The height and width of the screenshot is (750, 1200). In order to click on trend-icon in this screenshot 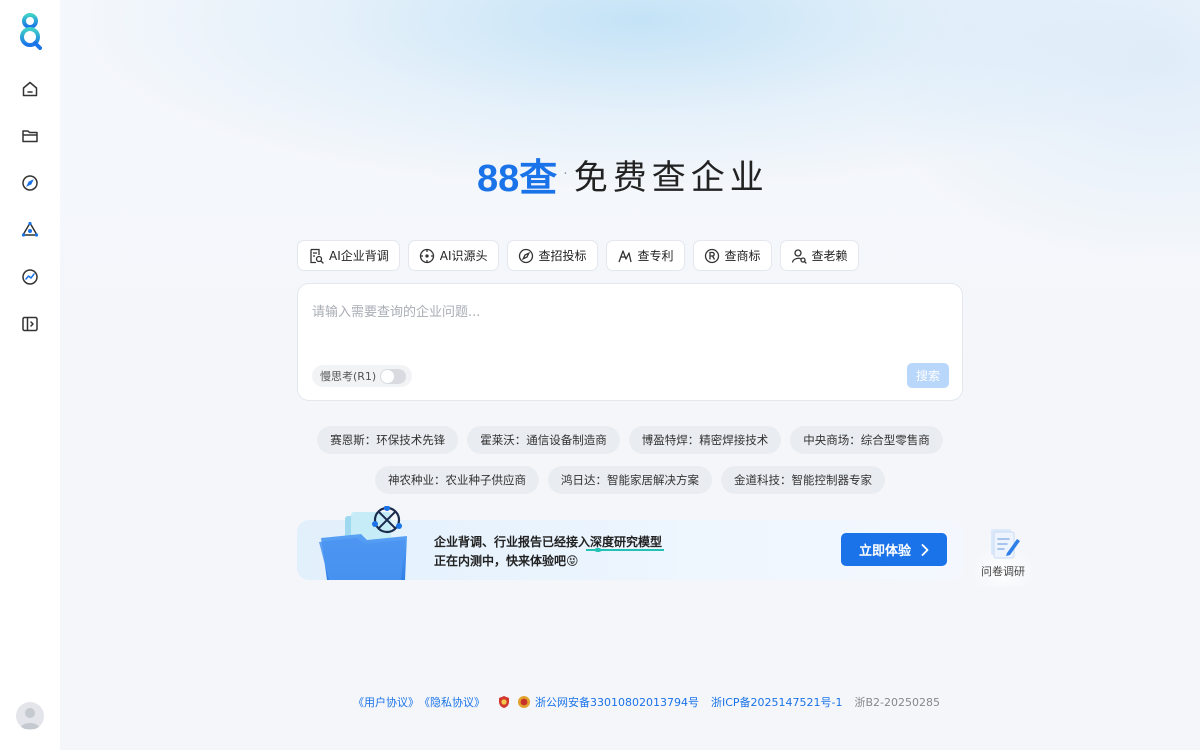, I will do `click(30, 277)`.